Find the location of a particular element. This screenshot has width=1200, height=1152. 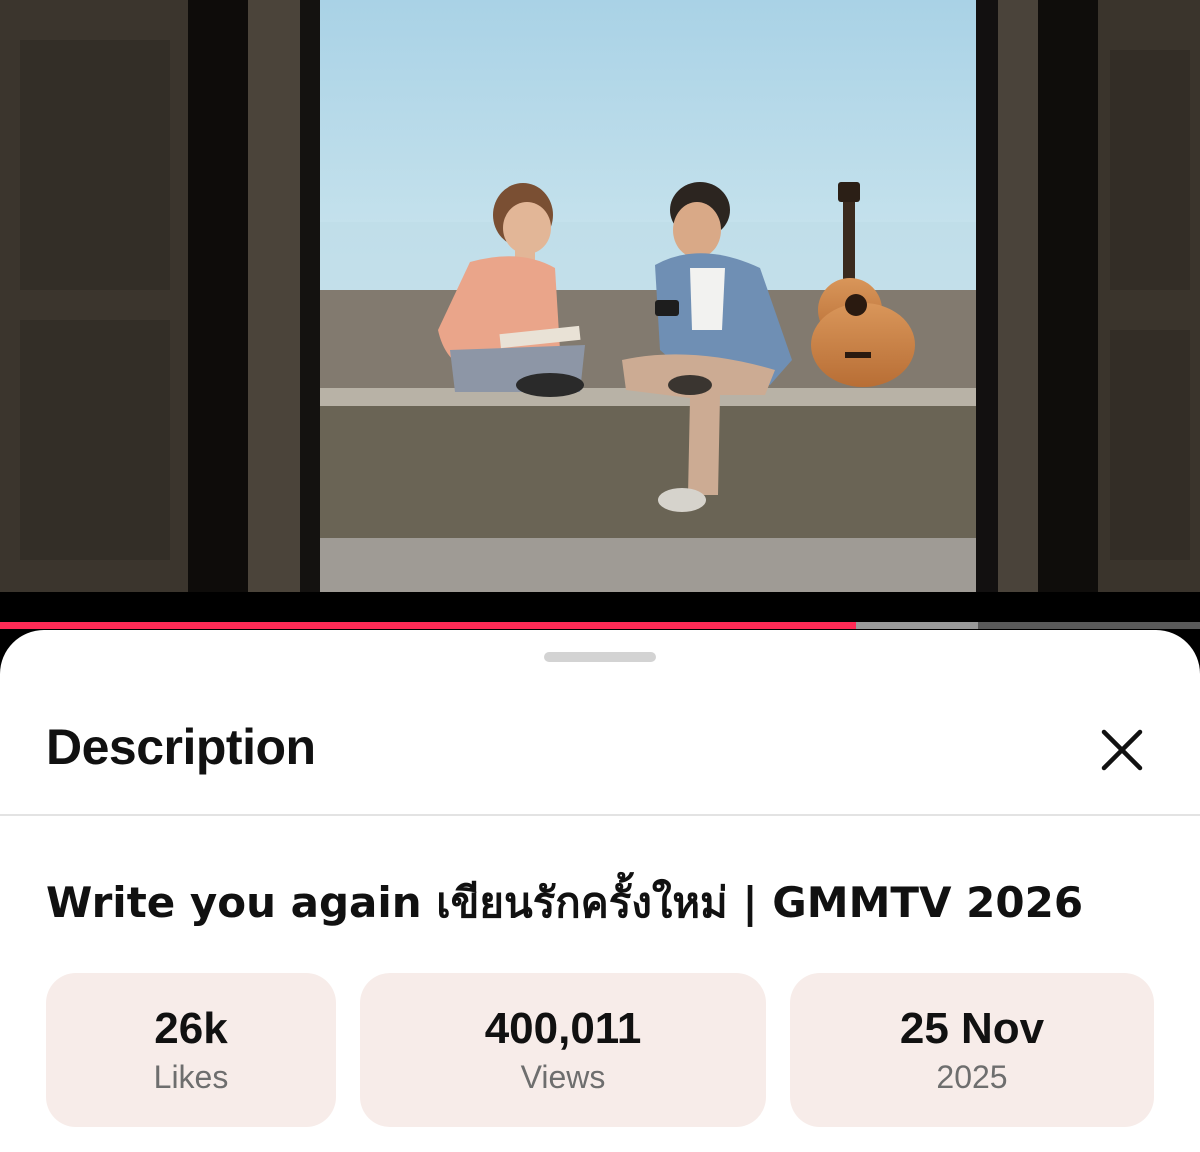

views-label: Views is located at coordinates (563, 1076).